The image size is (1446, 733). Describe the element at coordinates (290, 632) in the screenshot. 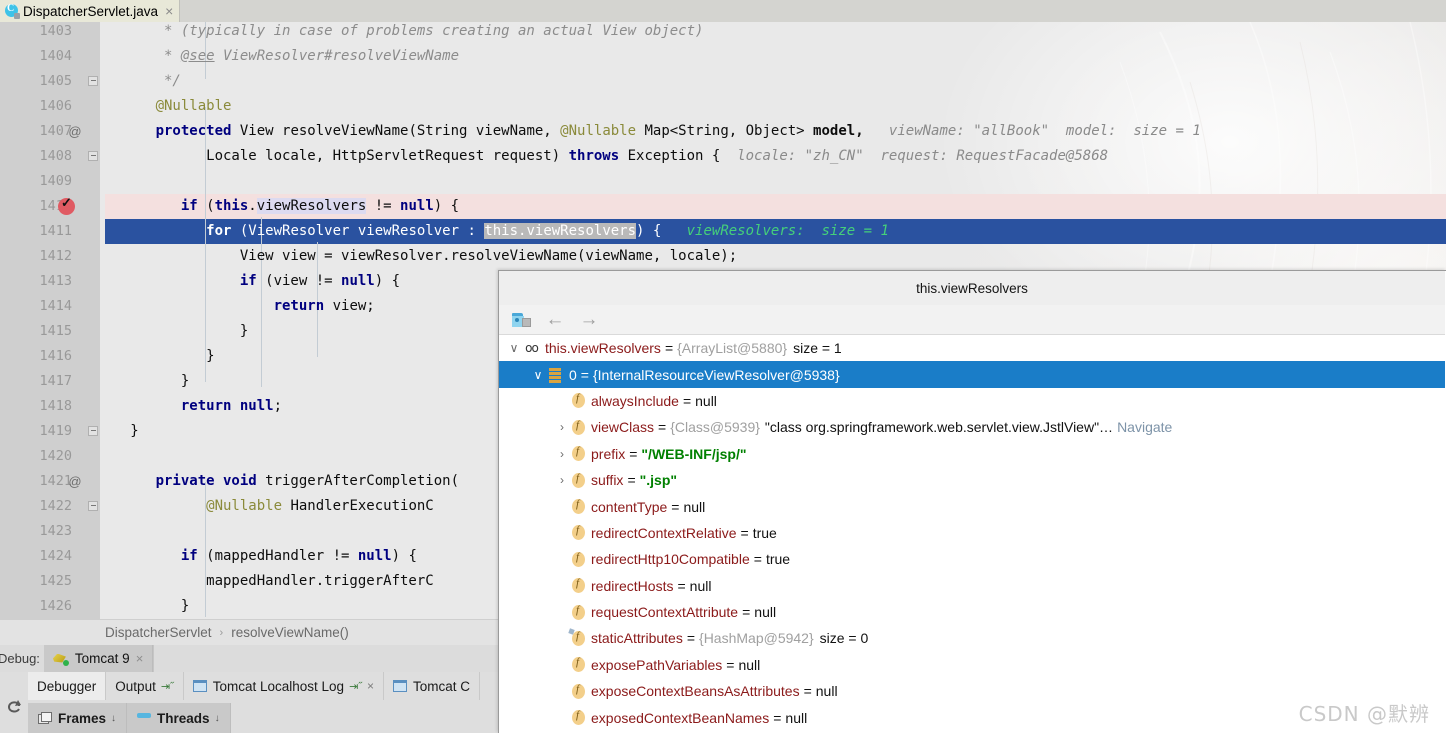

I see `breadcrumb-method: resolveViewName()` at that location.